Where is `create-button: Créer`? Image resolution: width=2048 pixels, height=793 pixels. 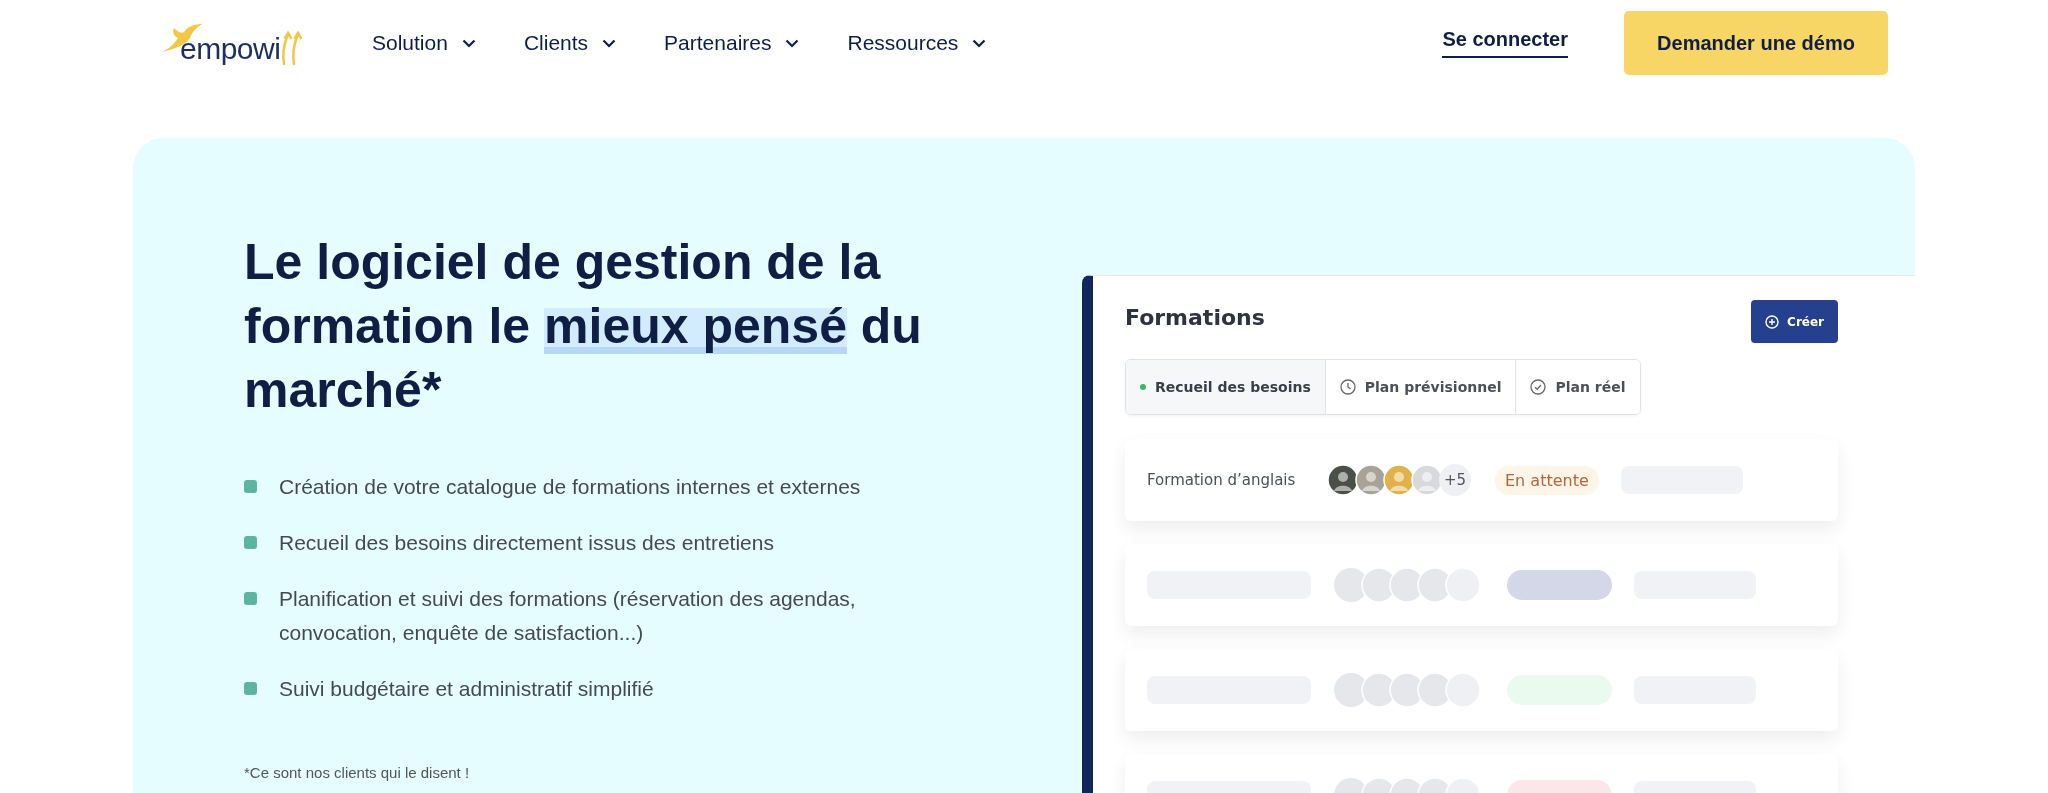
create-button: Créer is located at coordinates (1794, 321).